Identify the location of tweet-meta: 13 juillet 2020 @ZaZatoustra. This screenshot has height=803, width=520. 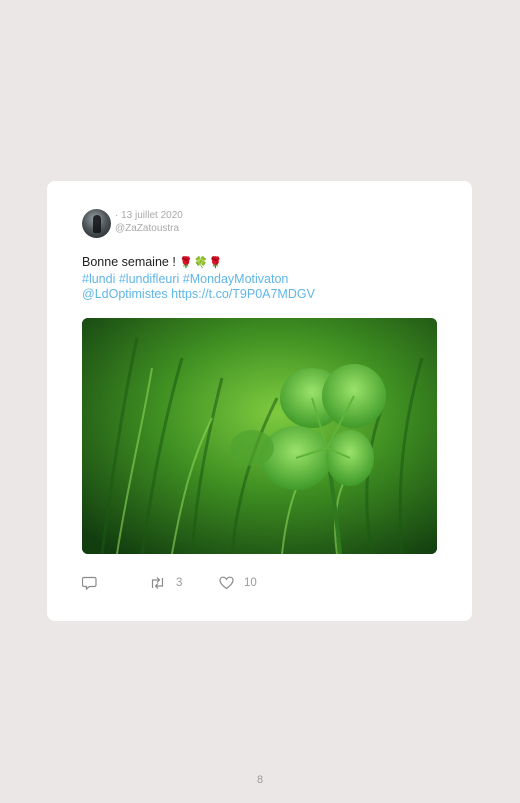
(149, 222).